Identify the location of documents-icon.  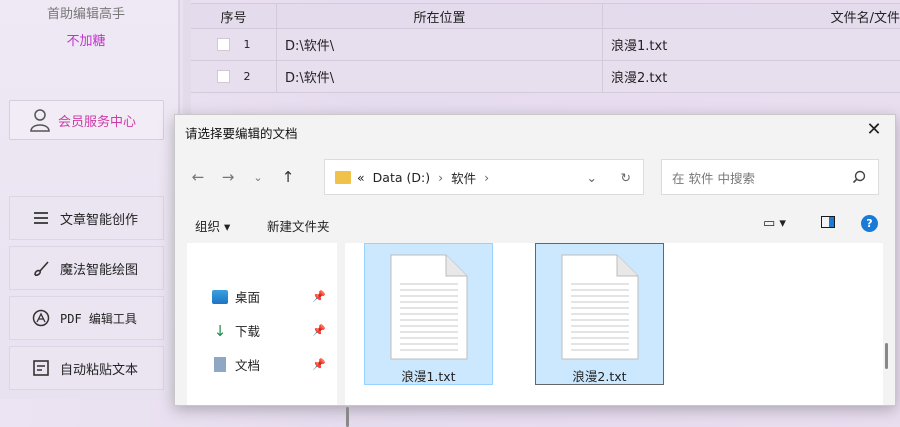
(220, 364).